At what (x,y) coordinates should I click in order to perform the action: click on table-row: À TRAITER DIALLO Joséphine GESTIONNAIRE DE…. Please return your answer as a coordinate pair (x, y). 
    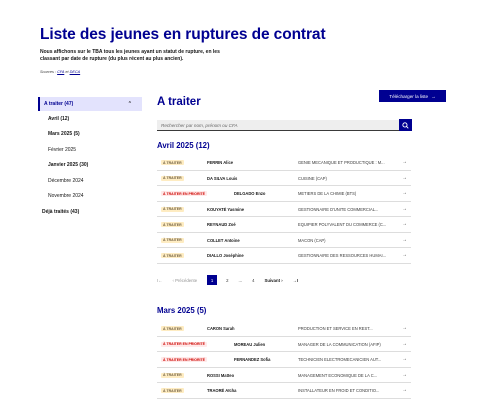
    Looking at the image, I should click on (284, 256).